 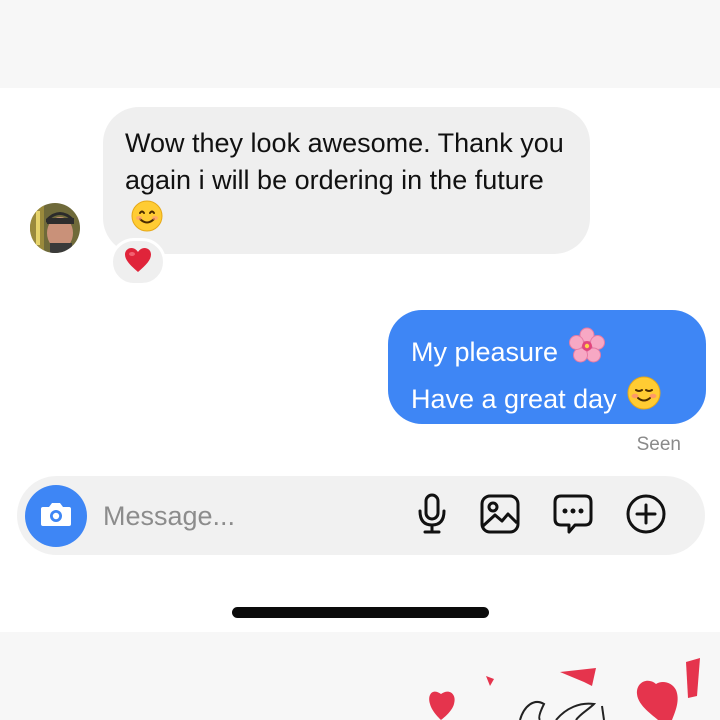 I want to click on chat-bubble-icon, so click(x=573, y=516).